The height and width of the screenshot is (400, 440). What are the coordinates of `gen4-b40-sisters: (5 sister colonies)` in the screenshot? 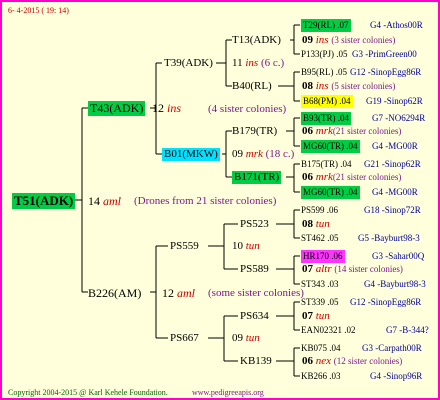 It's located at (363, 86).